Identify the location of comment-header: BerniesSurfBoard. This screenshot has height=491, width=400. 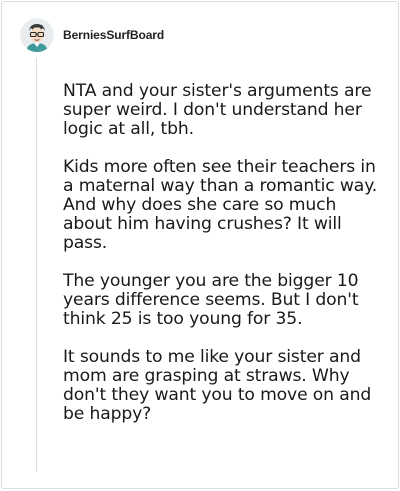
(92, 35).